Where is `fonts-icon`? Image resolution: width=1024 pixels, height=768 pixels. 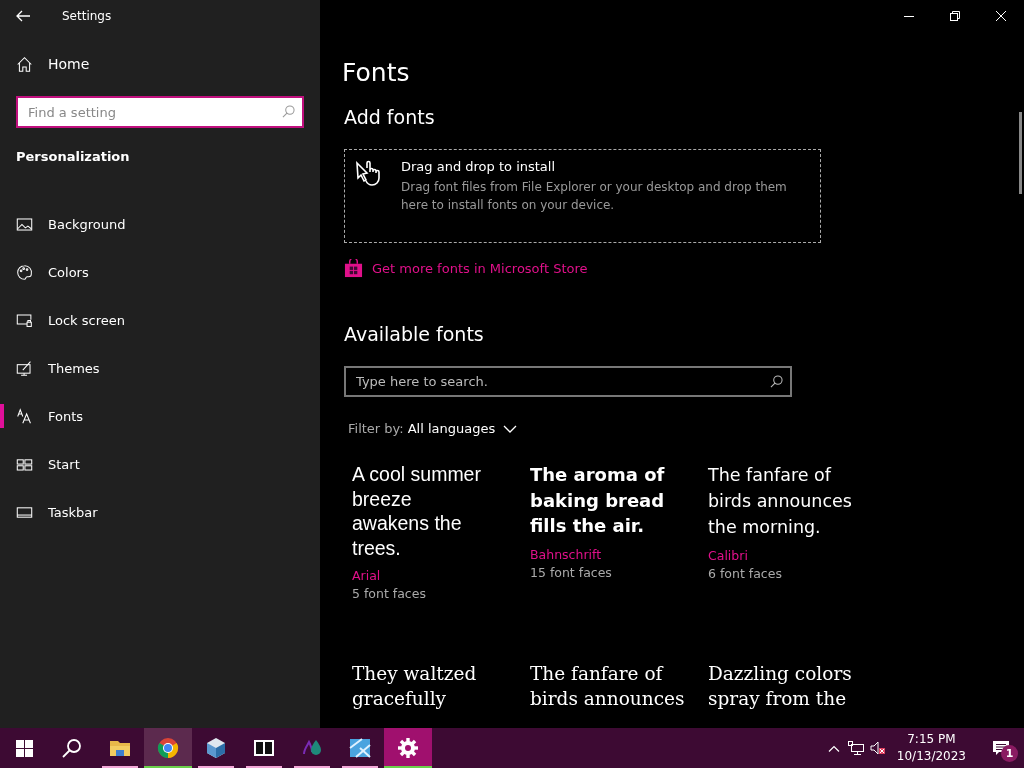
fonts-icon is located at coordinates (24, 416).